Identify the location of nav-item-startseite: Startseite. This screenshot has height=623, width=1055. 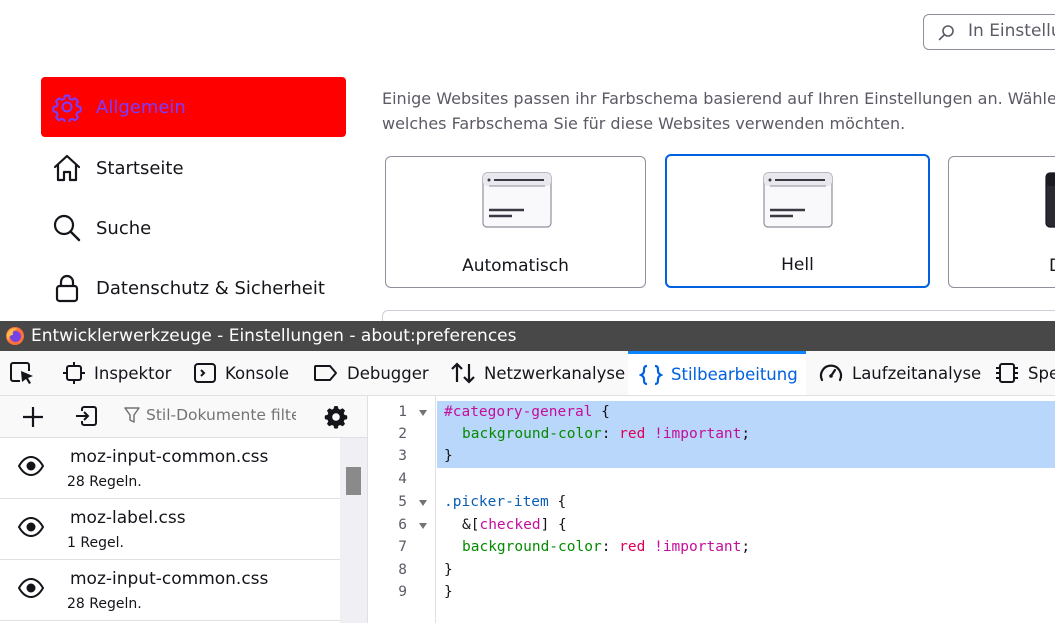
(193, 168).